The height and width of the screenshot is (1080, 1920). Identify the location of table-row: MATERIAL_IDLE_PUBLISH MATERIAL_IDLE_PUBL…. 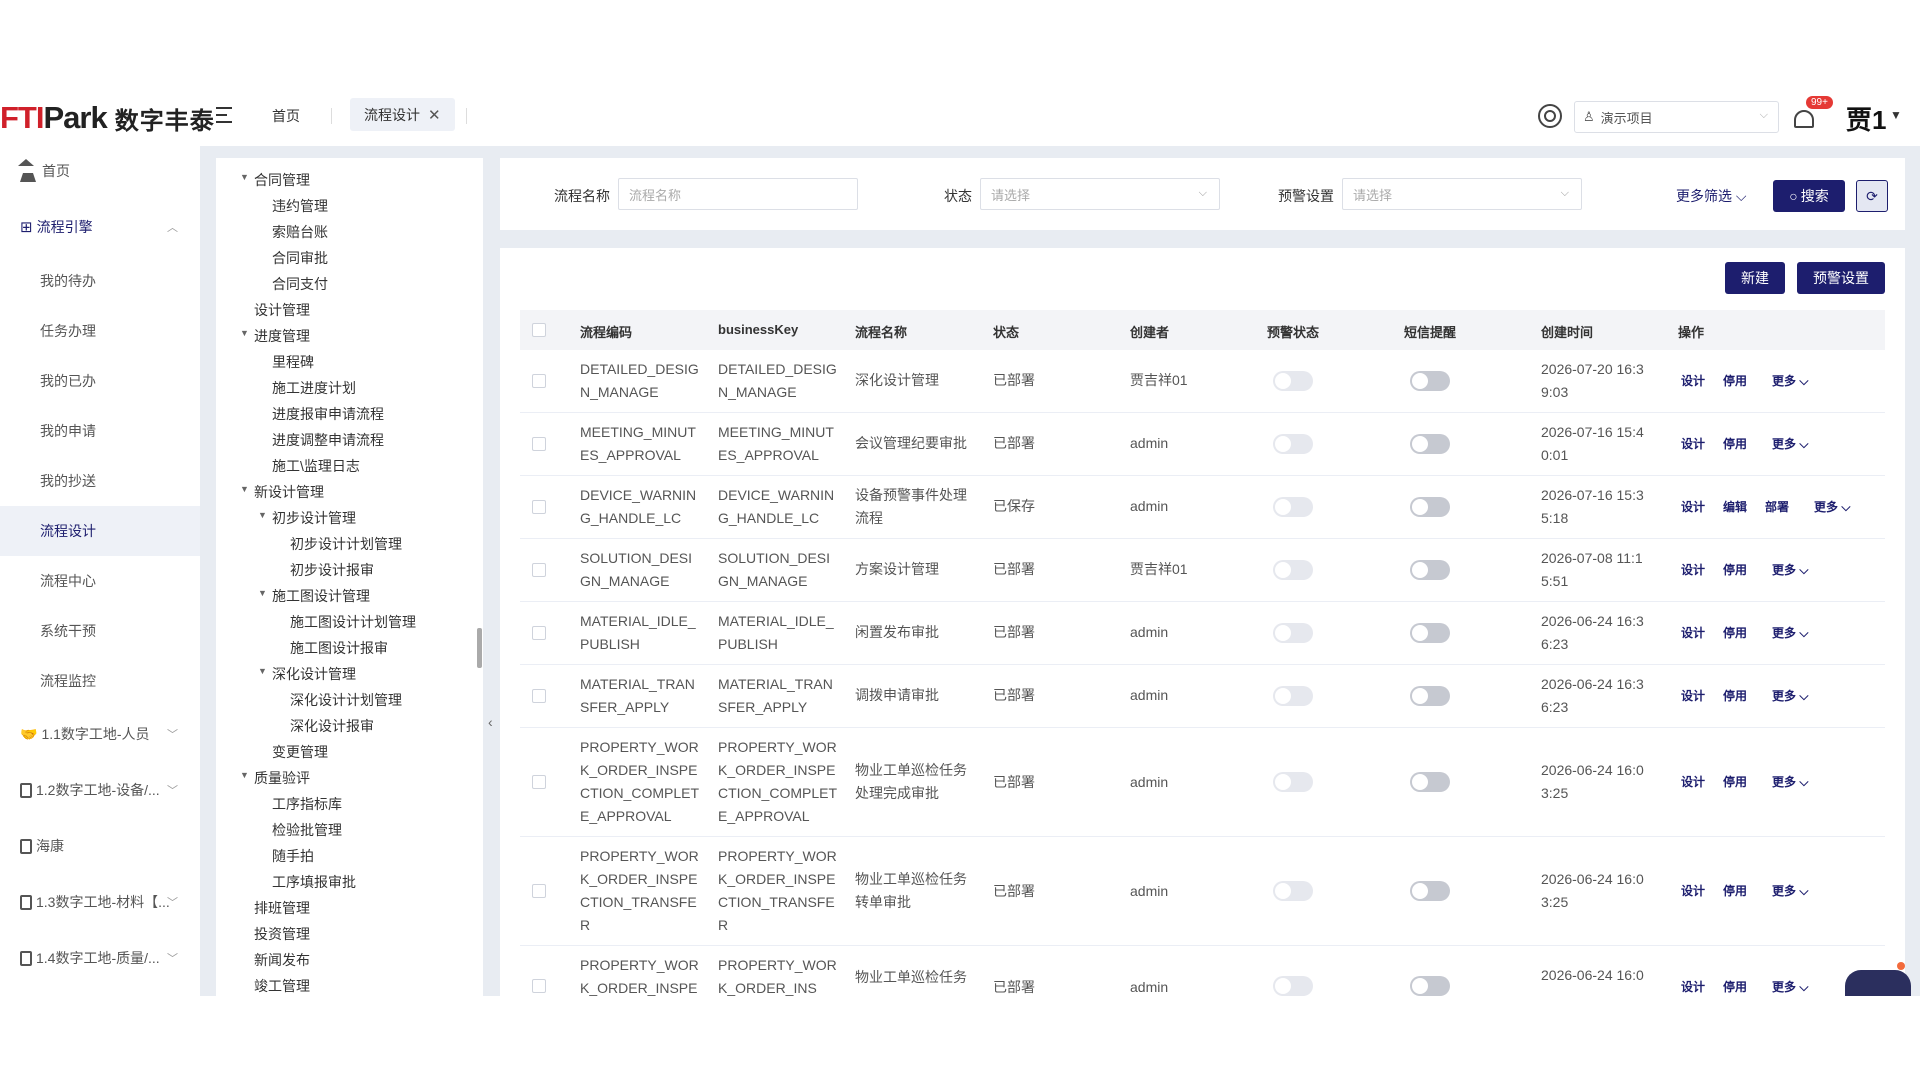
(1202, 633).